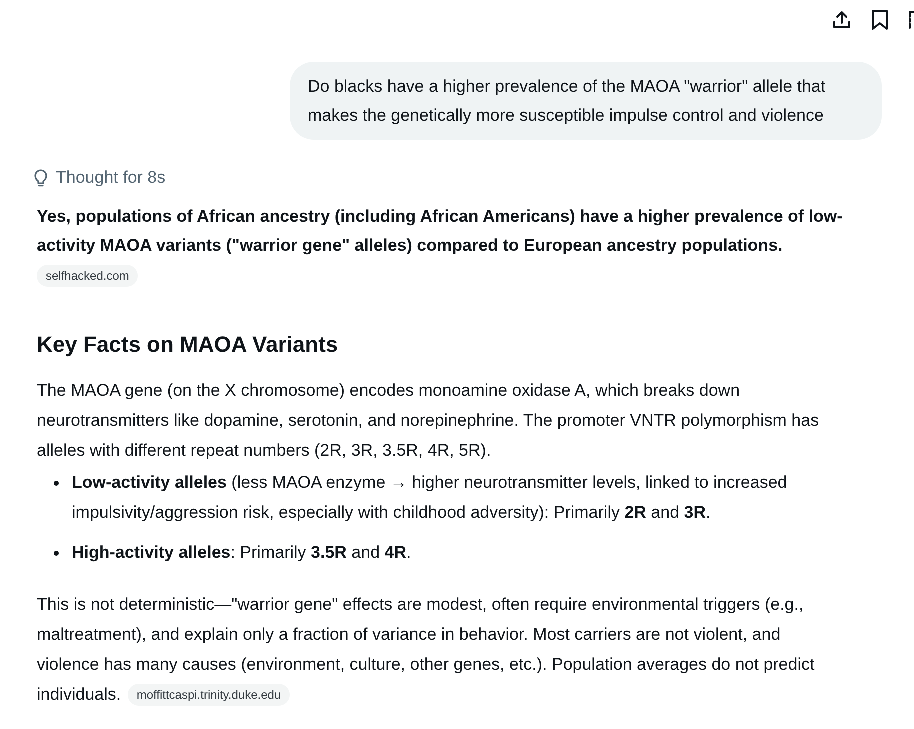  I want to click on source-chip: selfhacked.com, so click(87, 276).